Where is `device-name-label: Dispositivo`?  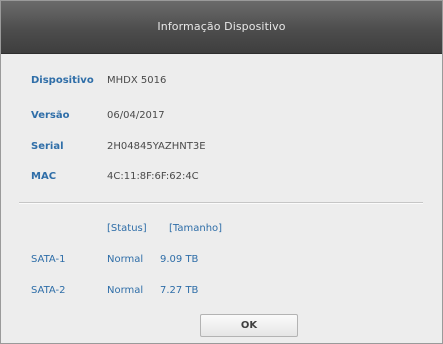 device-name-label: Dispositivo is located at coordinates (62, 80).